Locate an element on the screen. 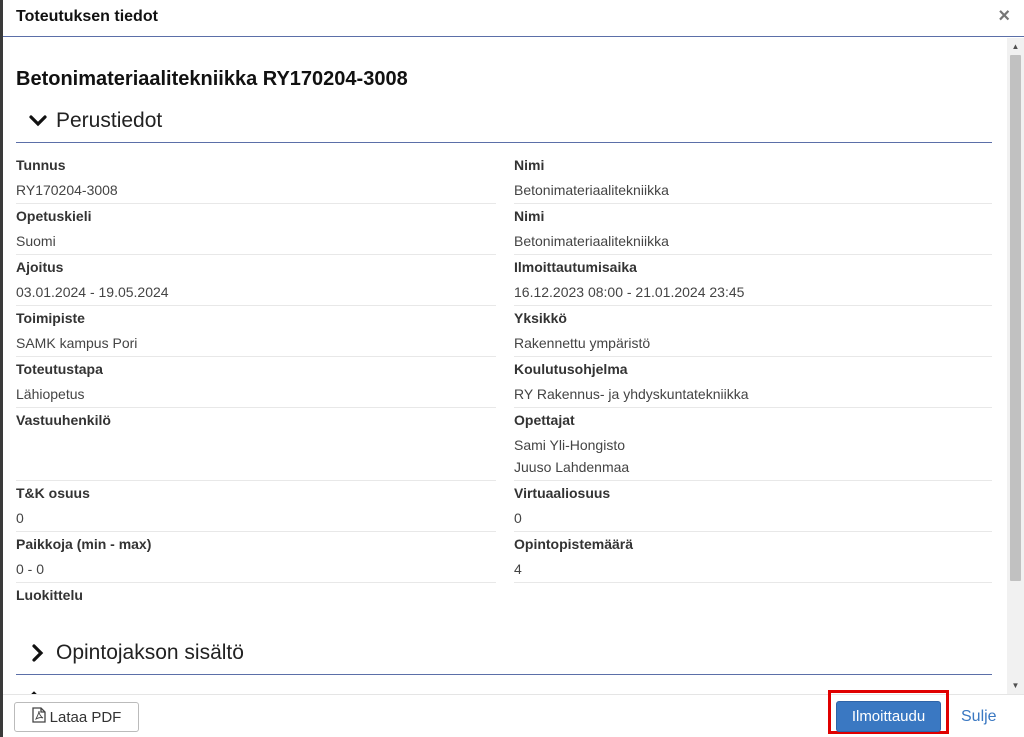 This screenshot has height=737, width=1024. section-course-content-label: Opintojakson sisältö is located at coordinates (150, 652).